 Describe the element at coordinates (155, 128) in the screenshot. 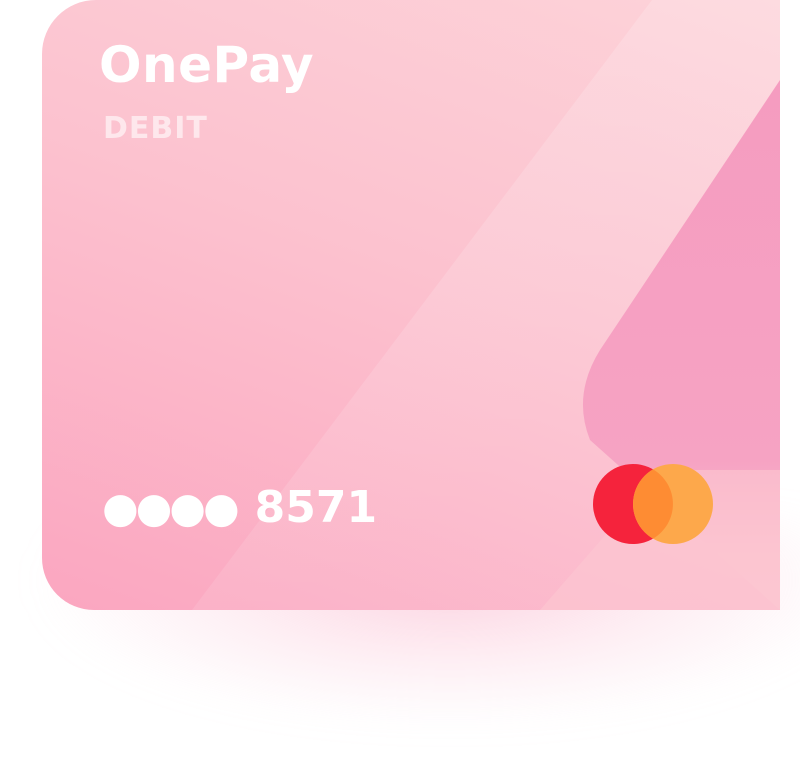

I see `card-type-label: DEBIT` at that location.